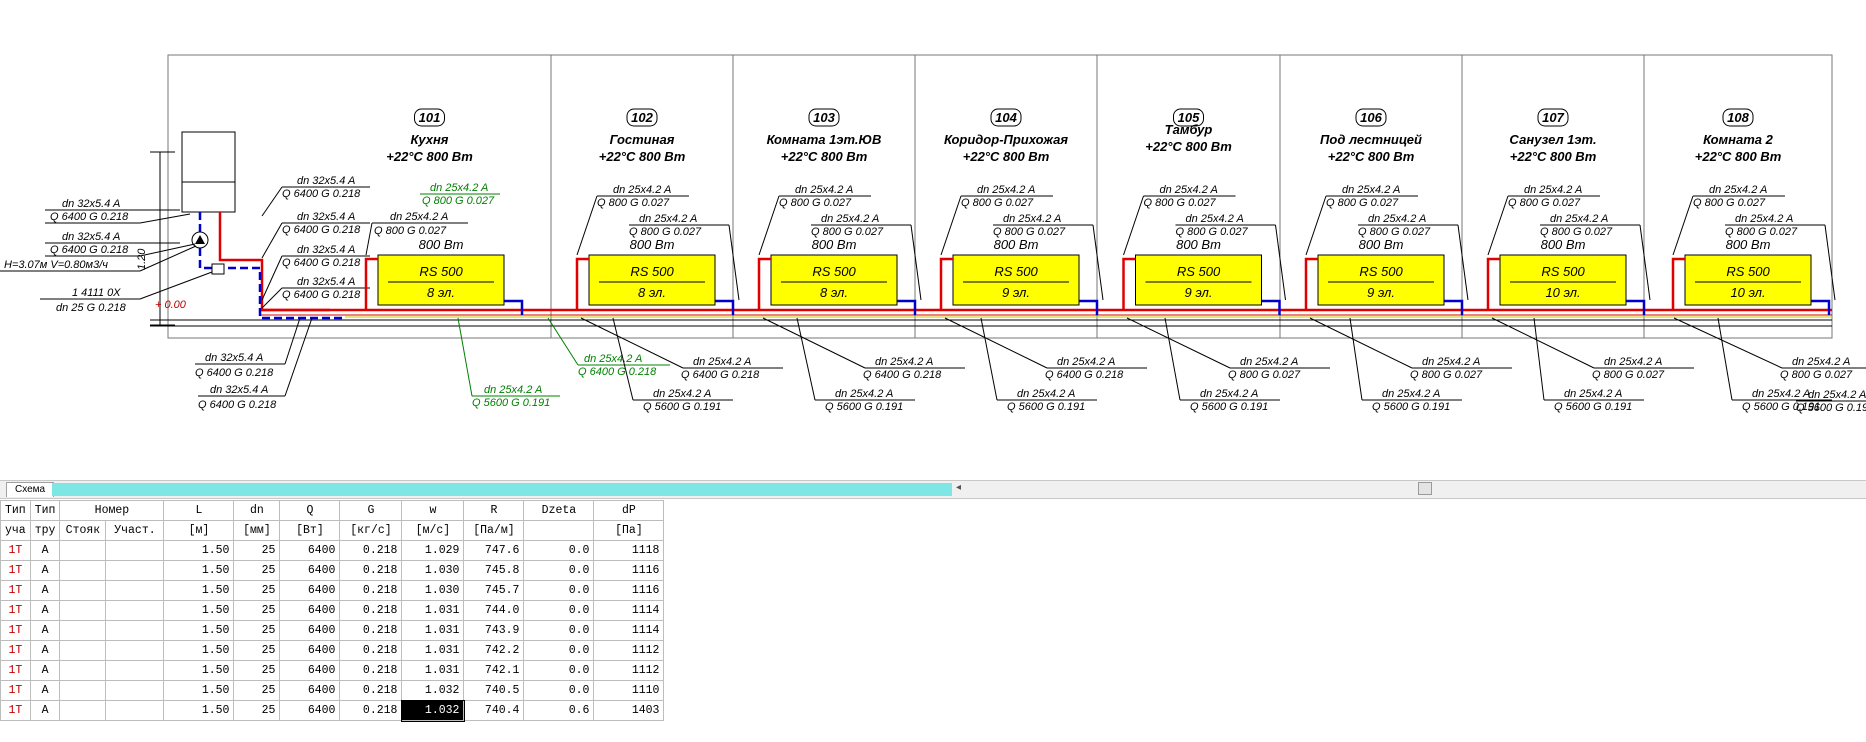 The image size is (1866, 742). Describe the element at coordinates (494, 670) in the screenshot. I see `table-cell: 742.1` at that location.